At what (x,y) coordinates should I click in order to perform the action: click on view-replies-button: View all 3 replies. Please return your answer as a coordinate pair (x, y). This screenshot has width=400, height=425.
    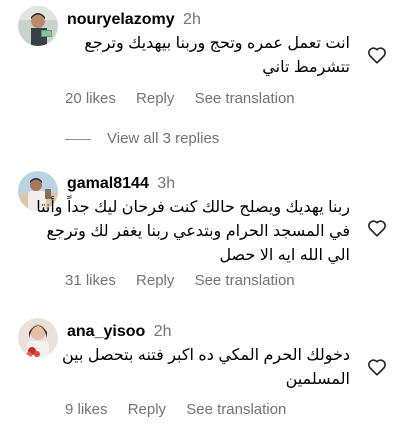
    Looking at the image, I should click on (142, 139).